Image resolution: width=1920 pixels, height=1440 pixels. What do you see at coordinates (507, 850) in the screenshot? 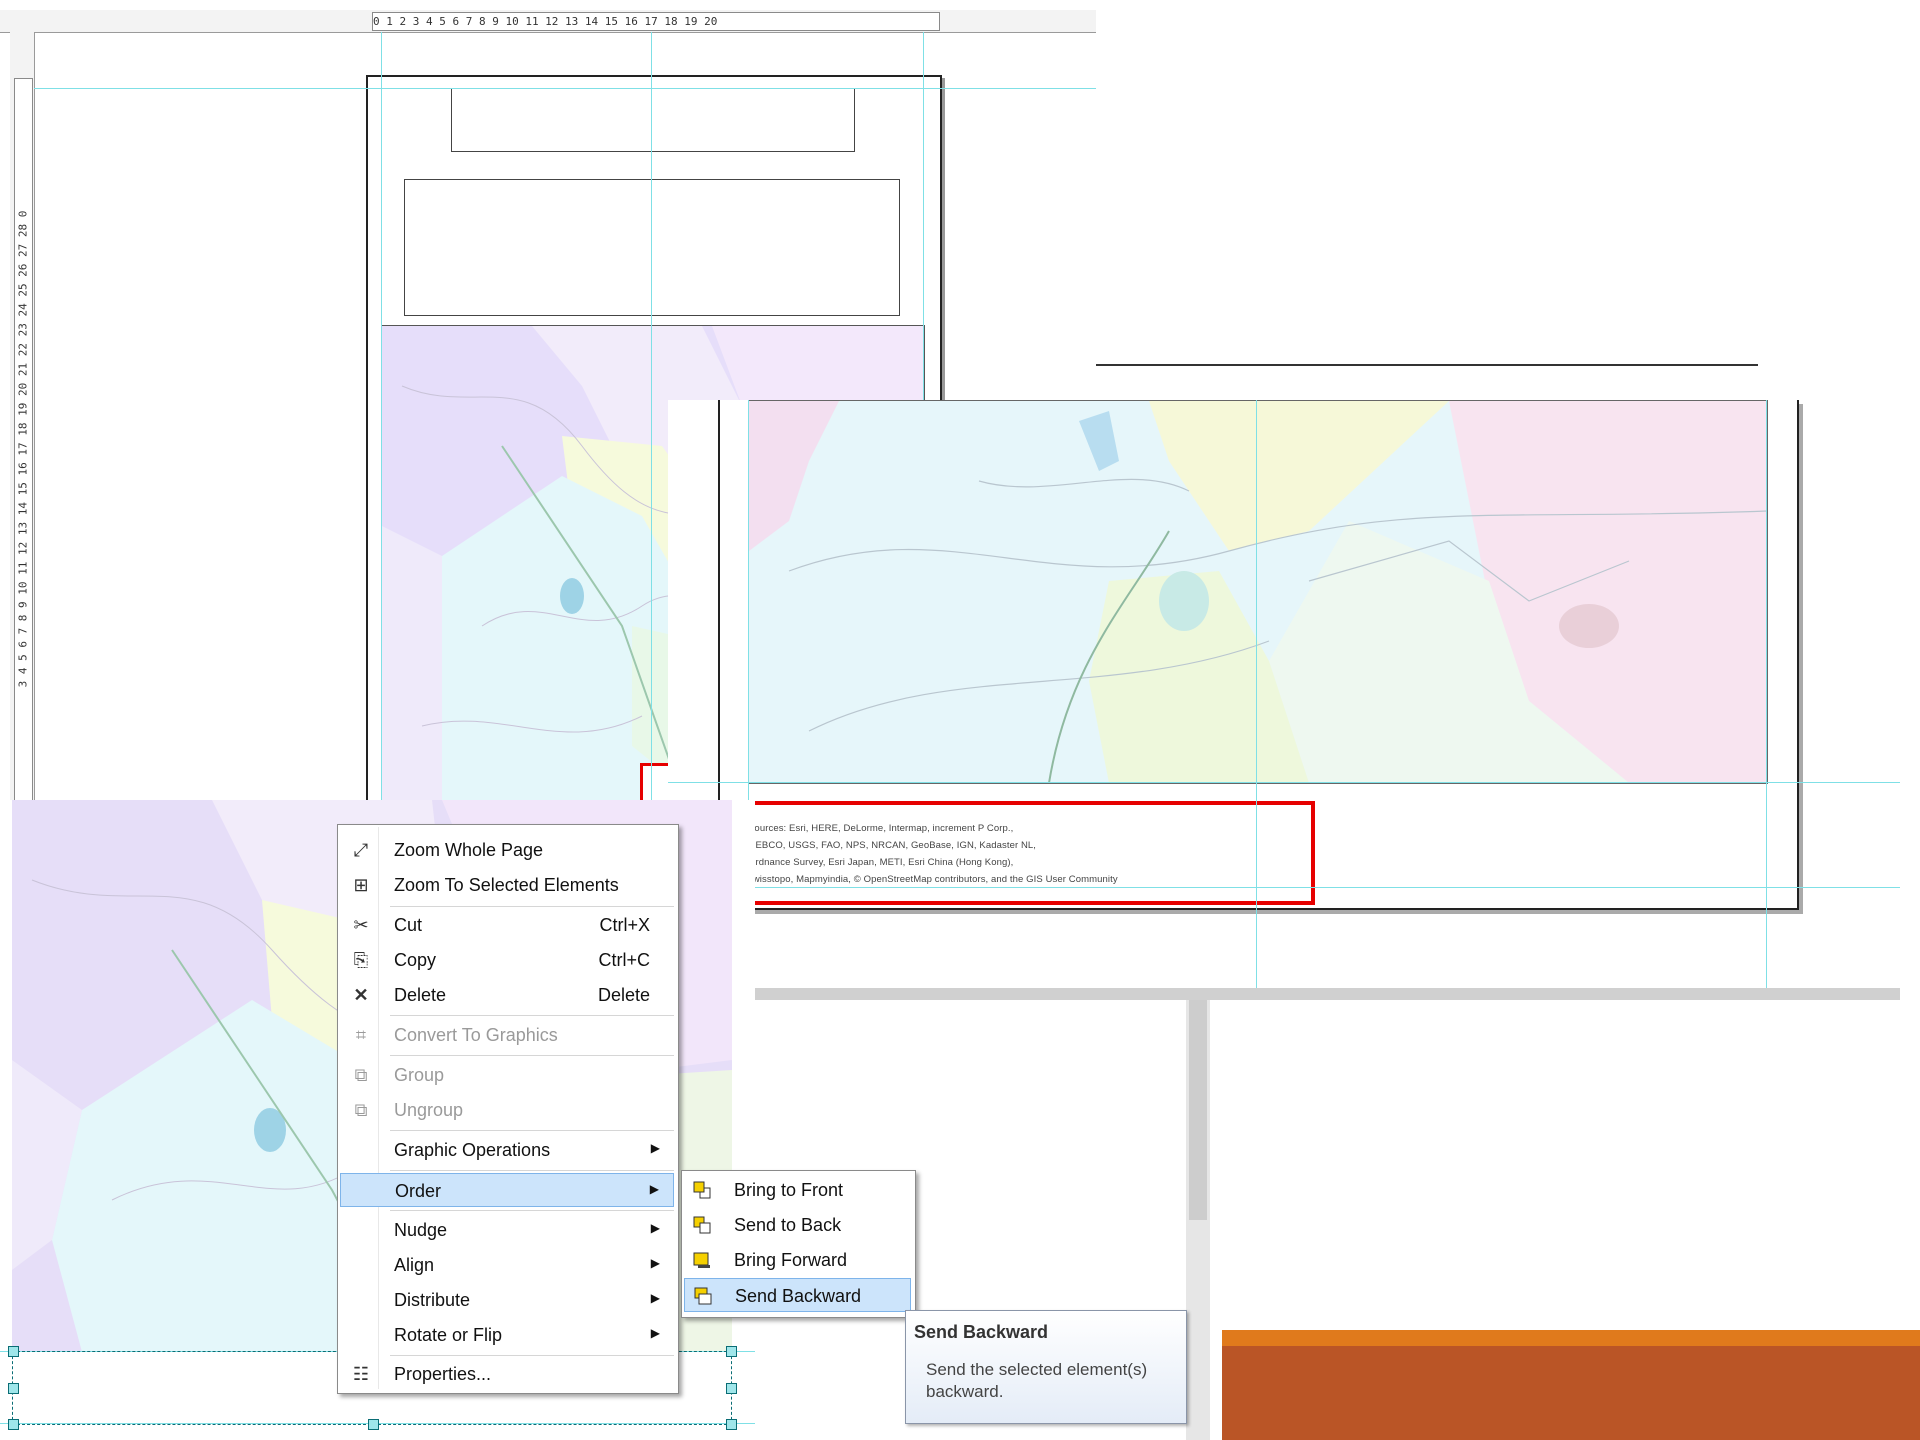
I see `menu-item-zoom-whole-page: ⤢ Zoom Whole Page` at bounding box center [507, 850].